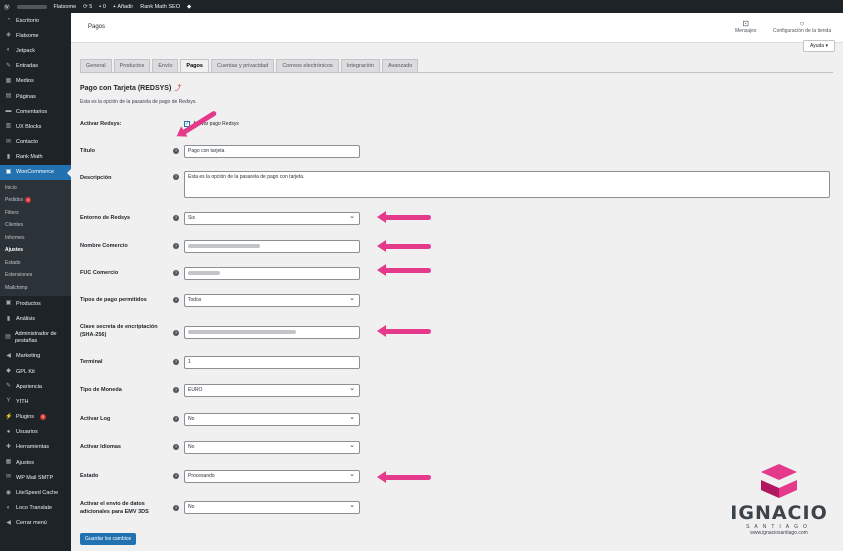 This screenshot has height=551, width=843. What do you see at coordinates (35, 96) in the screenshot?
I see `sidebar-item-páginas: ▤ Páginas` at bounding box center [35, 96].